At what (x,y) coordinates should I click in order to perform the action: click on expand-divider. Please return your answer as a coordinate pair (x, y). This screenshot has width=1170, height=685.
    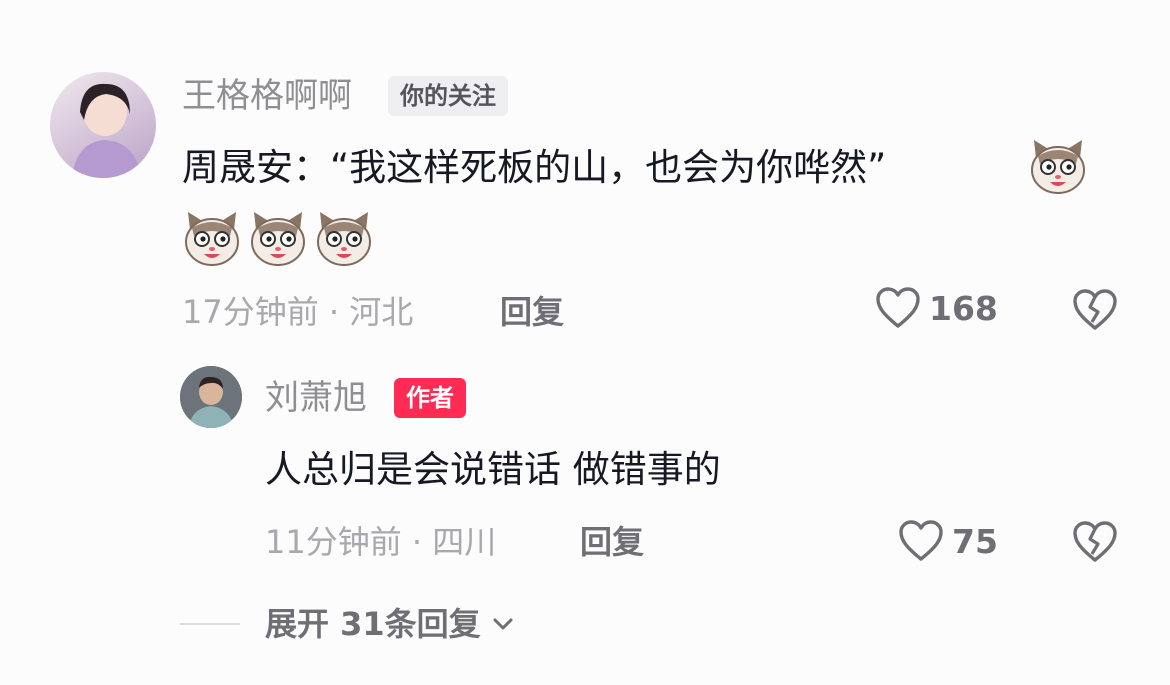
    Looking at the image, I should click on (210, 624).